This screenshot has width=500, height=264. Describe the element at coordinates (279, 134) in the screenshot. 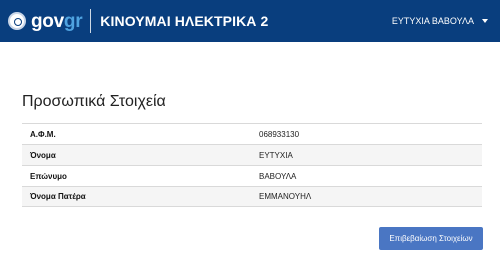

I see `detail-value: 068933130` at that location.